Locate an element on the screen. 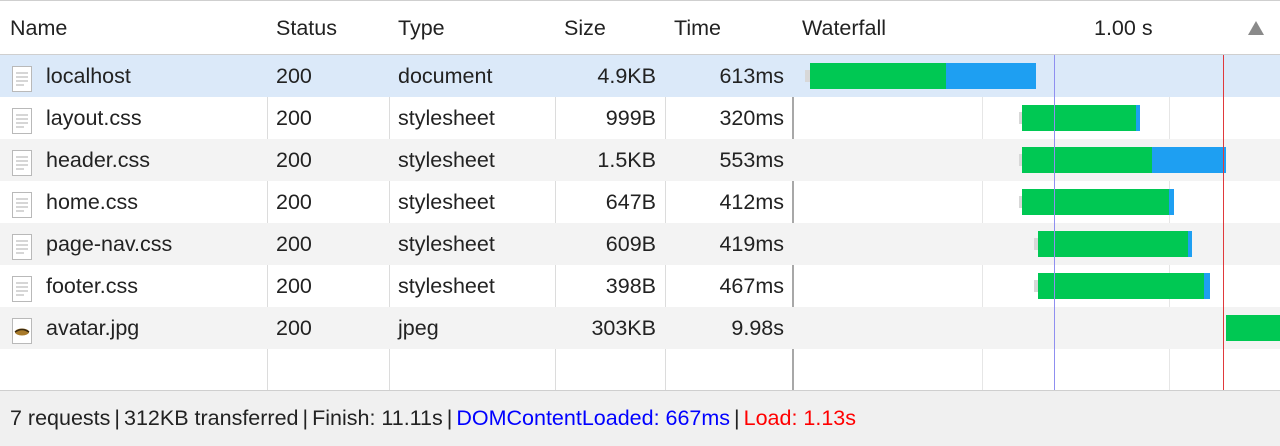 The width and height of the screenshot is (1280, 446). table-row: header.css 200 stylesheet 1.5KB 553ms is located at coordinates (640, 160).